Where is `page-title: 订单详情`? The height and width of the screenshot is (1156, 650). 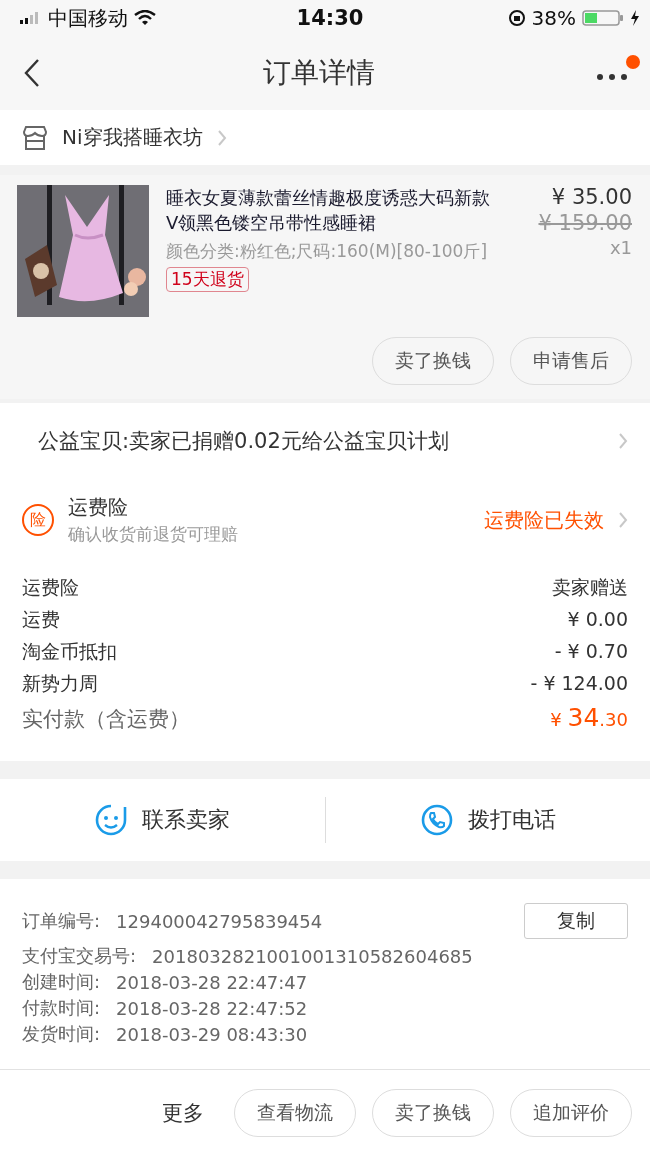
page-title: 订单详情 is located at coordinates (319, 73).